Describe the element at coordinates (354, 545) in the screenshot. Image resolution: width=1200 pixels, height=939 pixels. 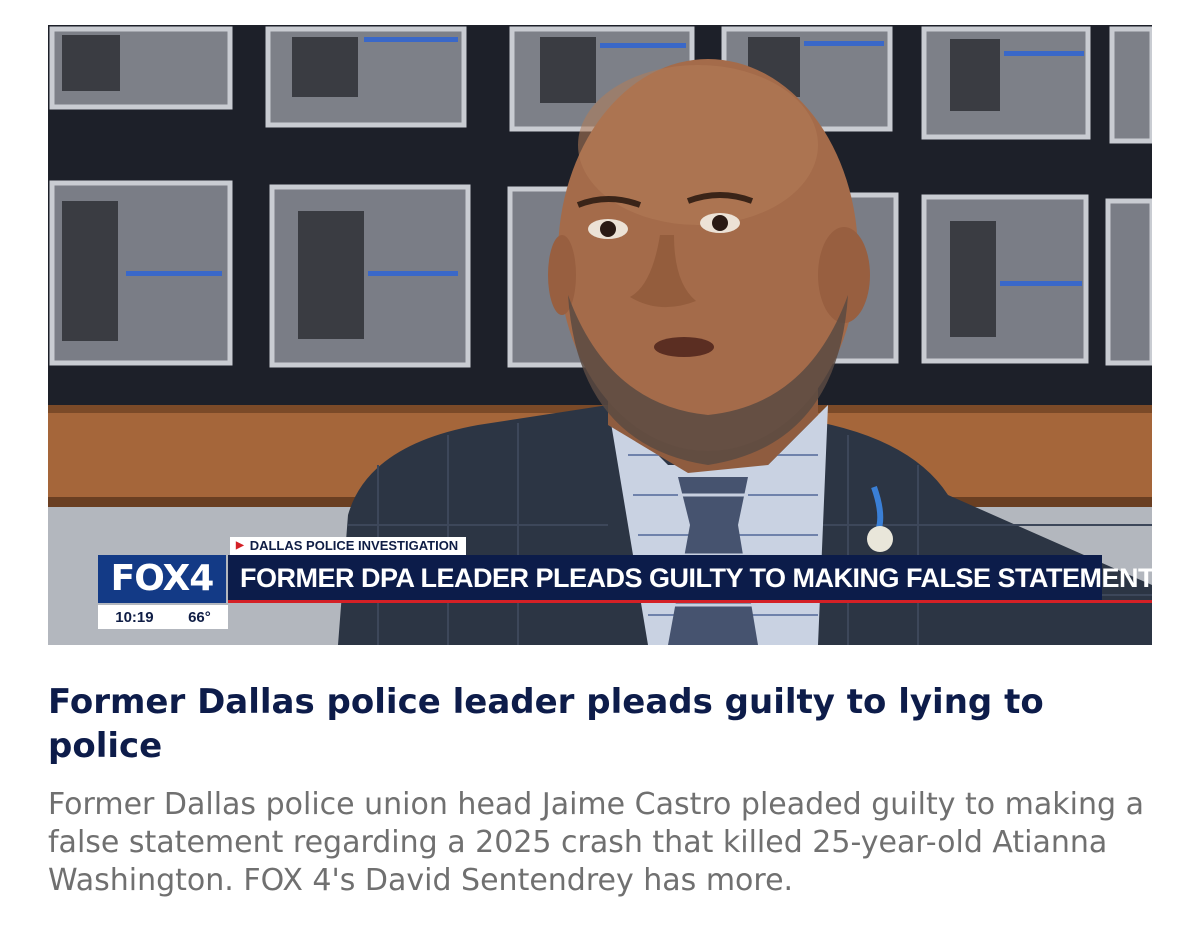
I see `kicker-label: DALLAS POLICE INVESTIGATION` at that location.